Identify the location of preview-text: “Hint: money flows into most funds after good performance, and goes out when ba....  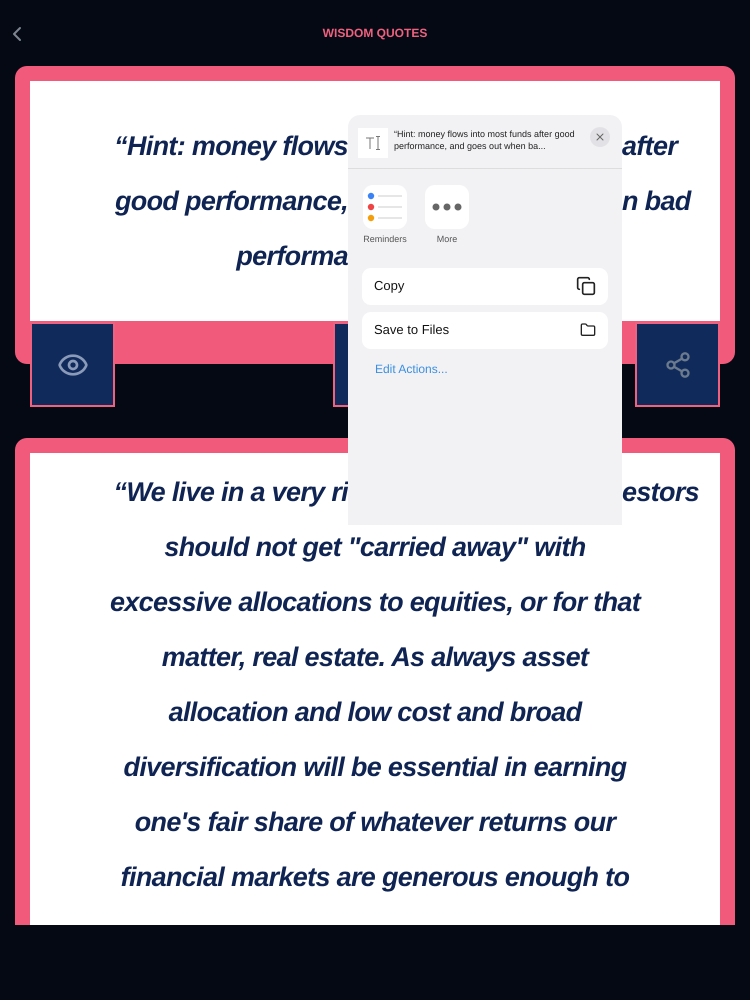
(485, 140).